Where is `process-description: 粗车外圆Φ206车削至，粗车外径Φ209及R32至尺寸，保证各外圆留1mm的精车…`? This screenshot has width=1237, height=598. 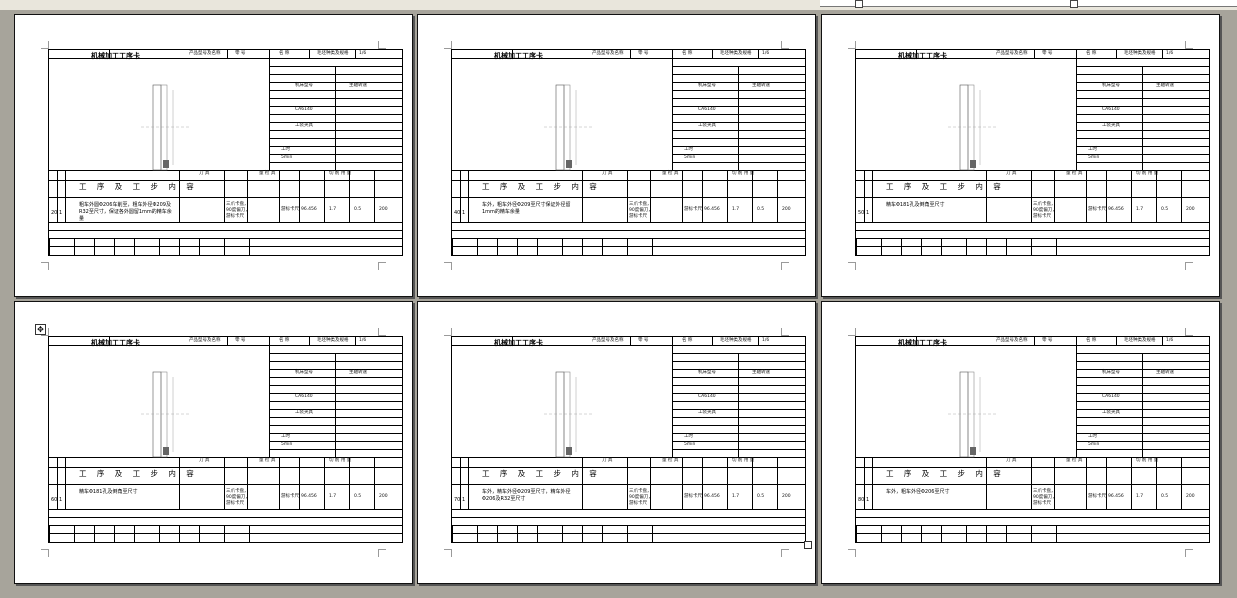 process-description: 粗车外圆Φ206车削至，粗车外径Φ209及R32至尺寸，保证各外圆留1mm的精车… is located at coordinates (125, 212).